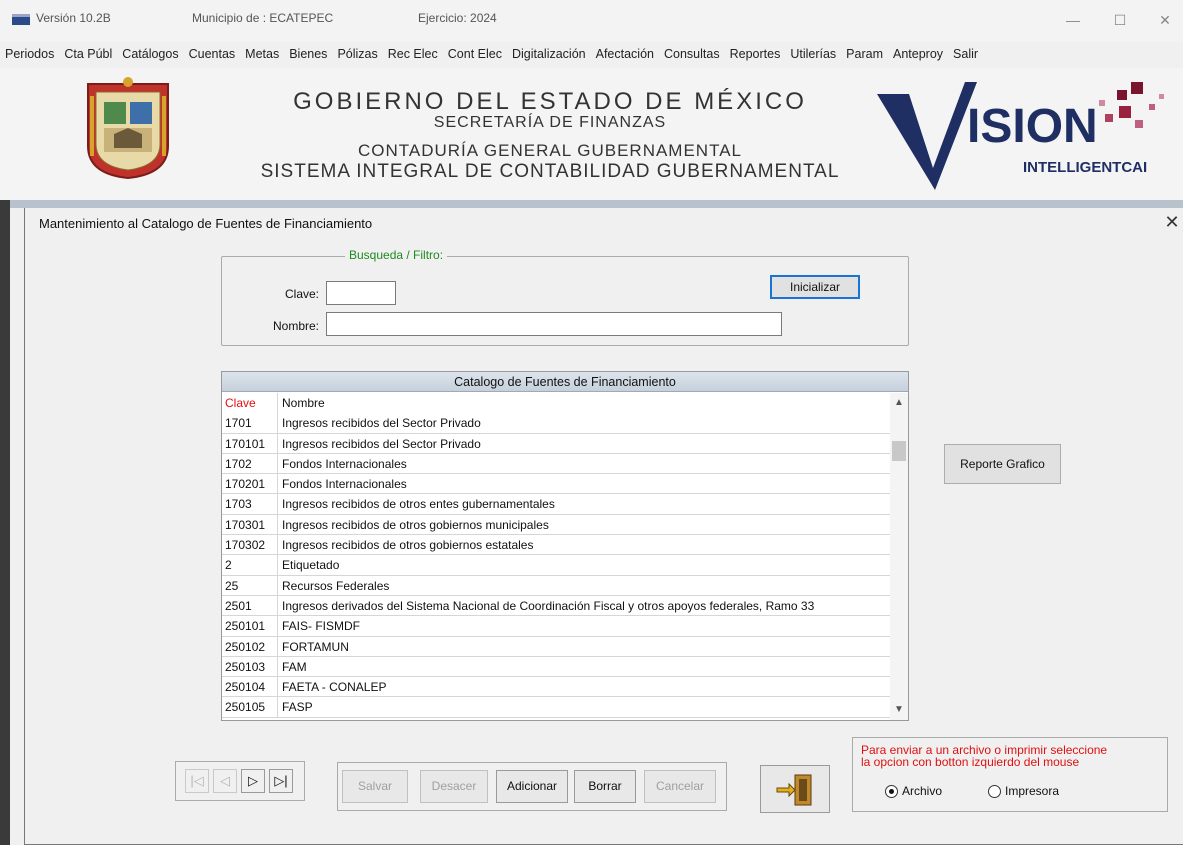 Image resolution: width=1183 pixels, height=845 pixels. Describe the element at coordinates (899, 710) in the screenshot. I see `scroll-down-icon: ▼` at that location.